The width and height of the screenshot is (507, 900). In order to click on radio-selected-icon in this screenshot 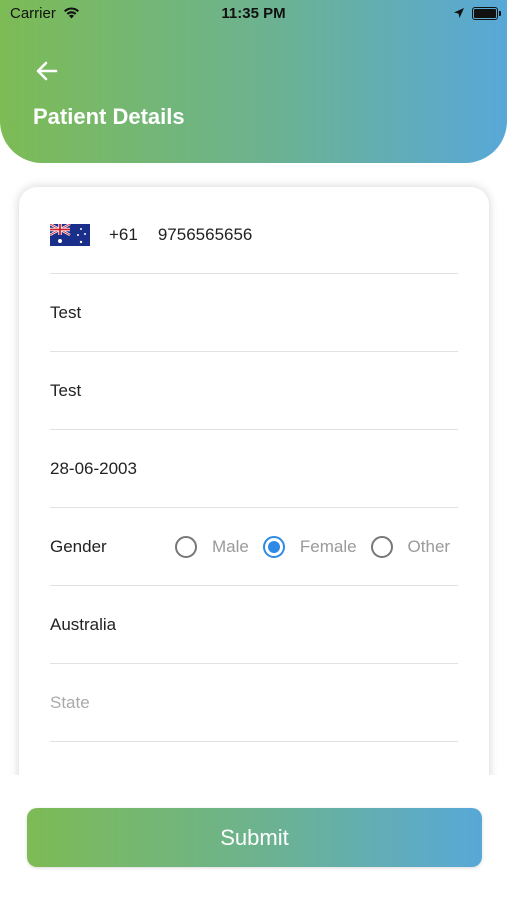, I will do `click(273, 546)`.